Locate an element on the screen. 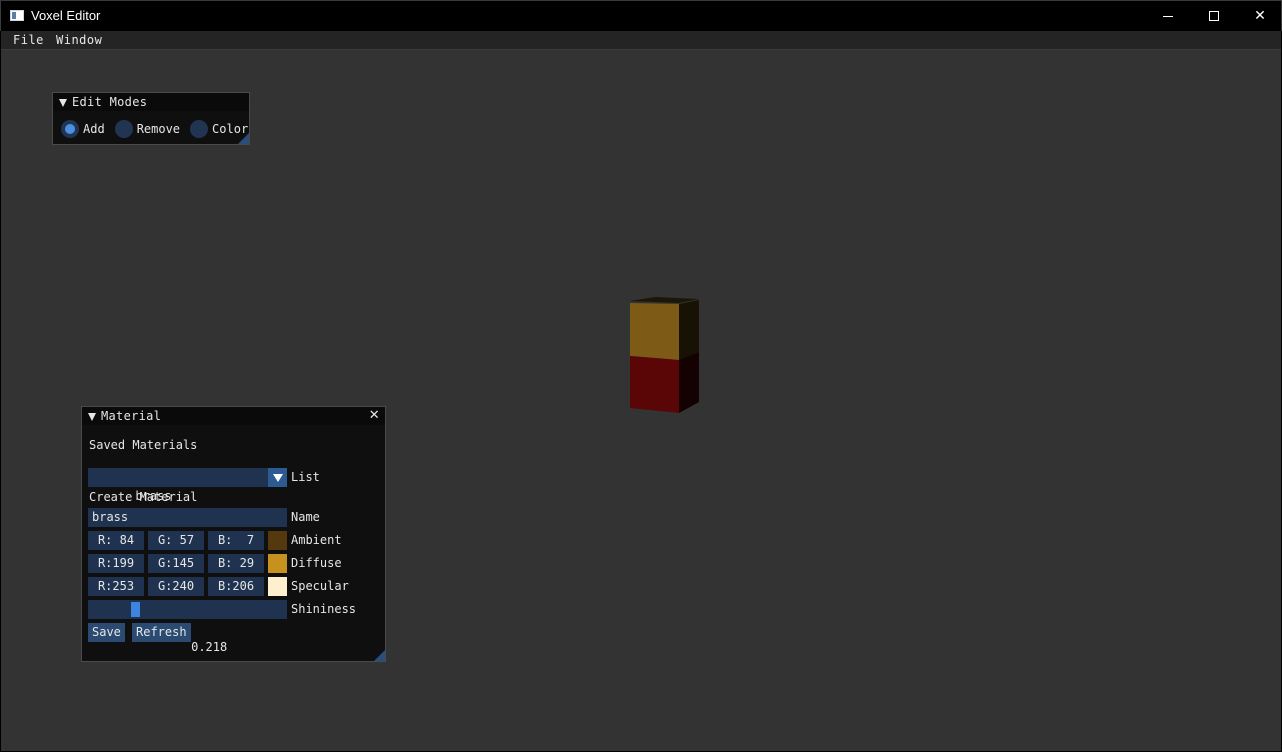  voxel-brass-side is located at coordinates (689, 330).